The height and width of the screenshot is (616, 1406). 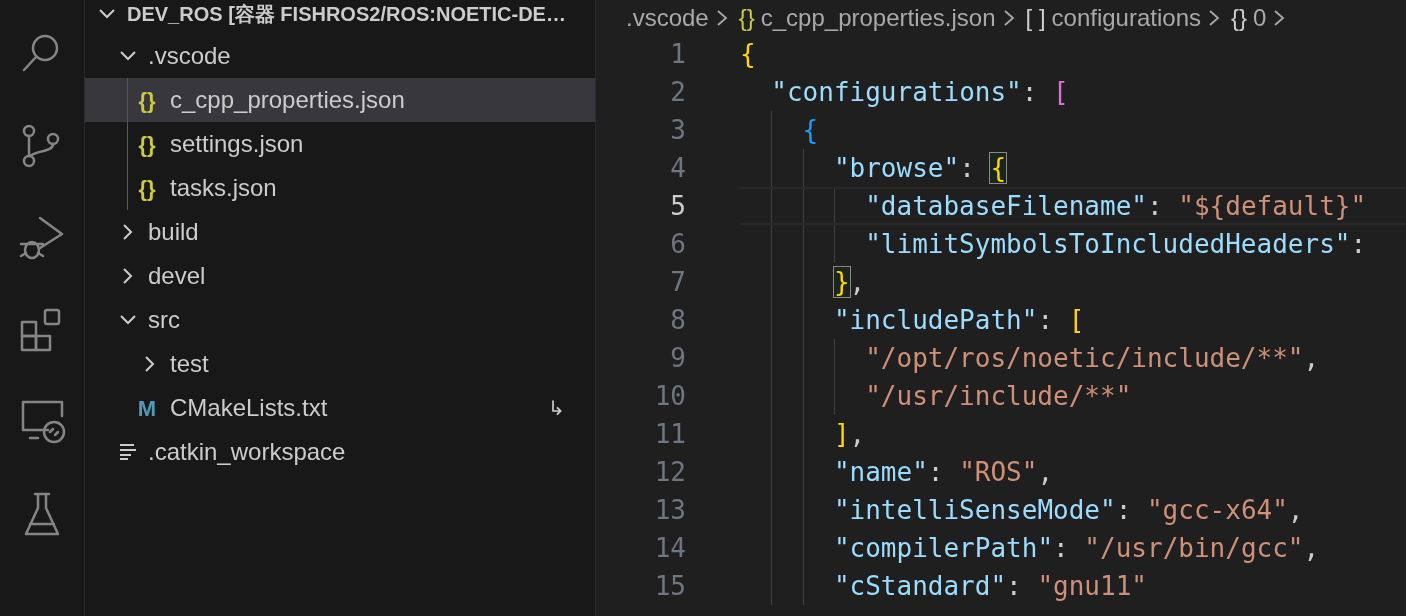 I want to click on file-item: {} c_cpp_properties.json, so click(x=340, y=100).